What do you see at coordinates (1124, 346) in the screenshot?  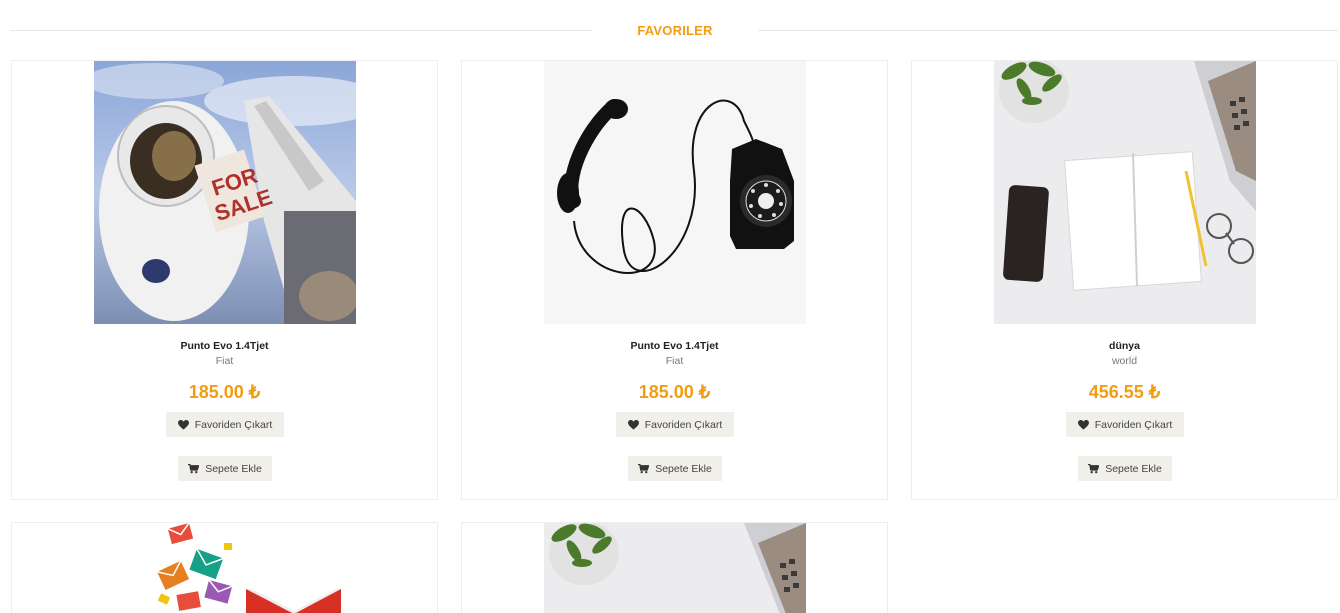 I see `product-name: dünya` at bounding box center [1124, 346].